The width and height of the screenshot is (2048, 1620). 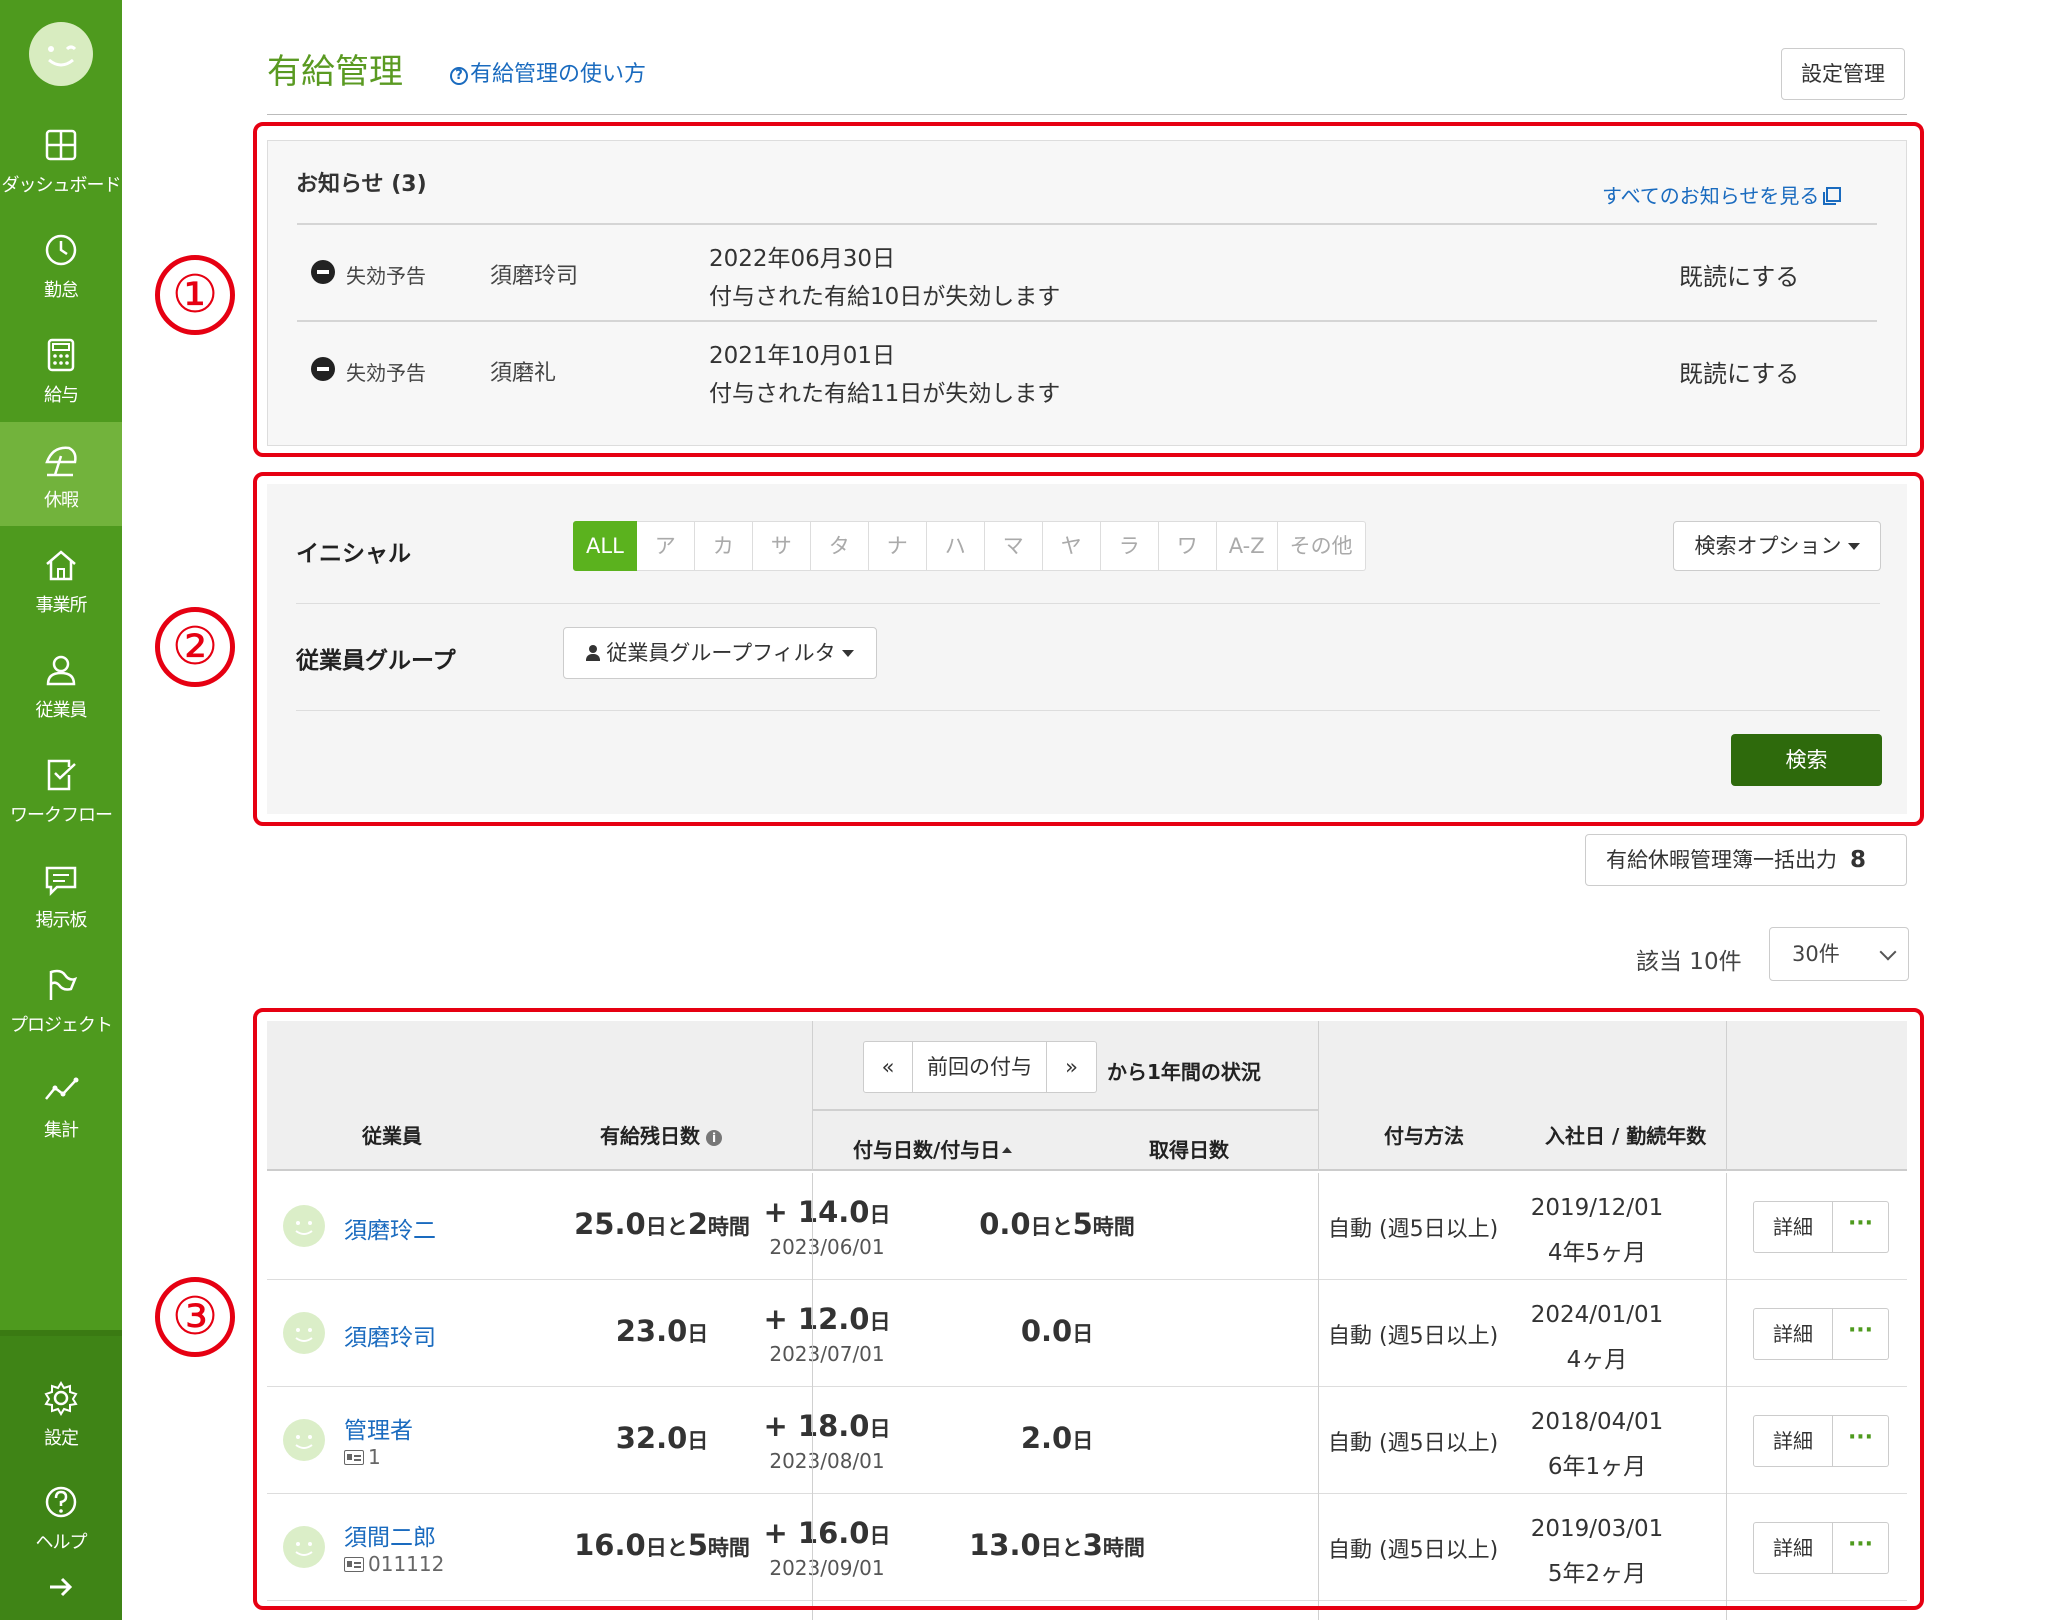 What do you see at coordinates (1857, 860) in the screenshot?
I see `export-count: 8` at bounding box center [1857, 860].